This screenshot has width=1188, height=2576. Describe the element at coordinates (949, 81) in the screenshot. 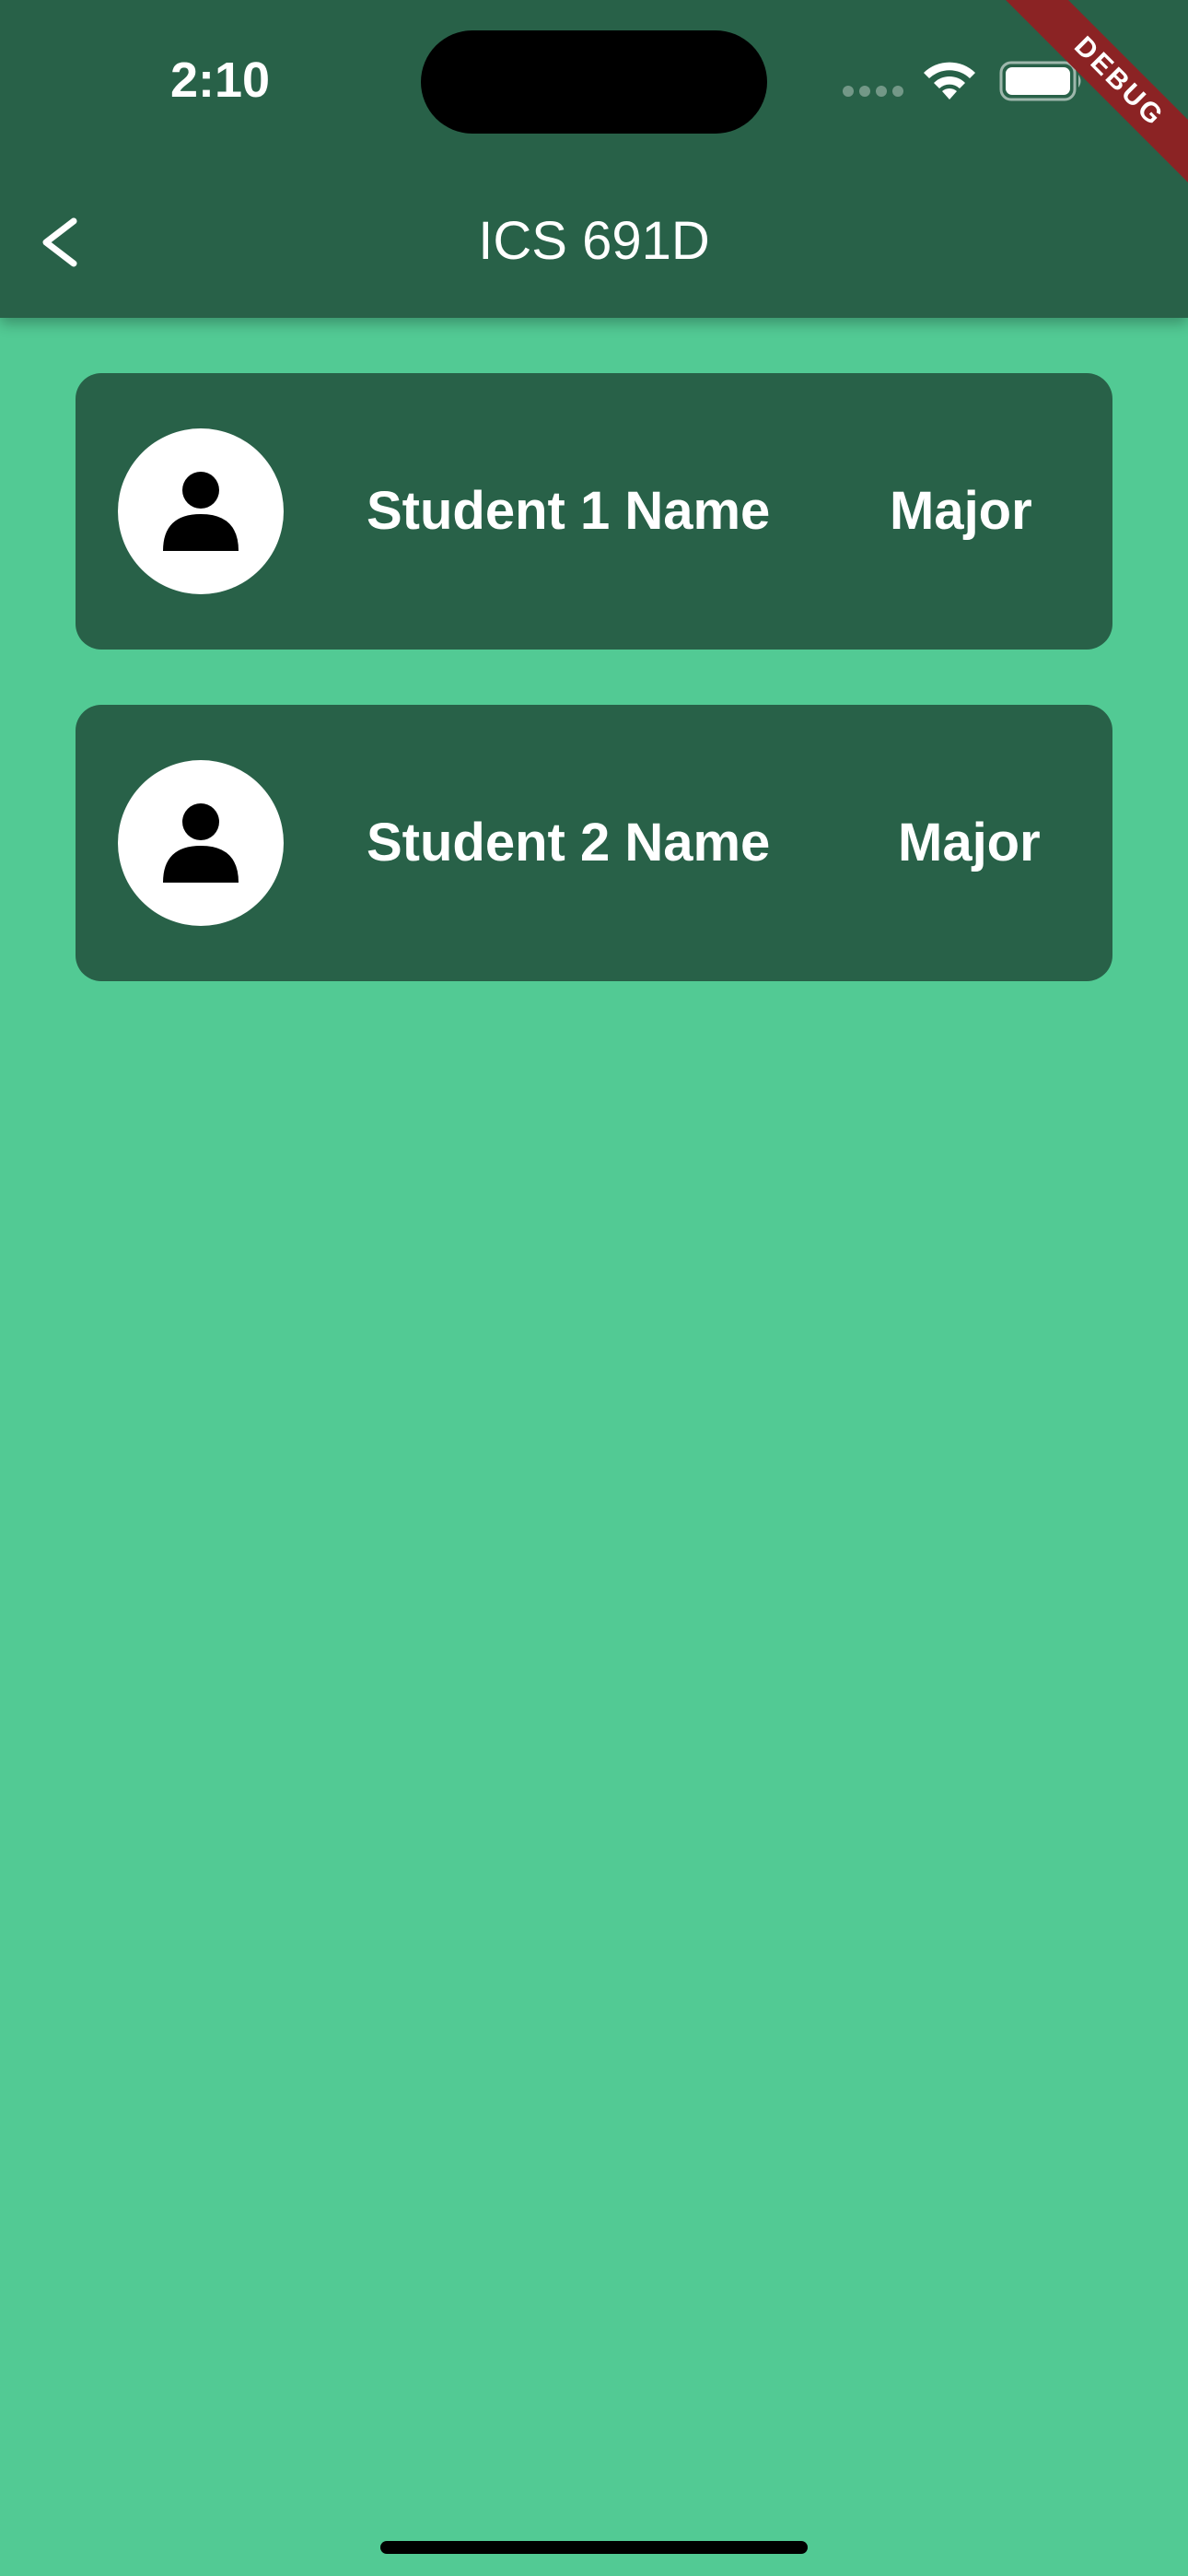

I see `wifi-icon` at that location.